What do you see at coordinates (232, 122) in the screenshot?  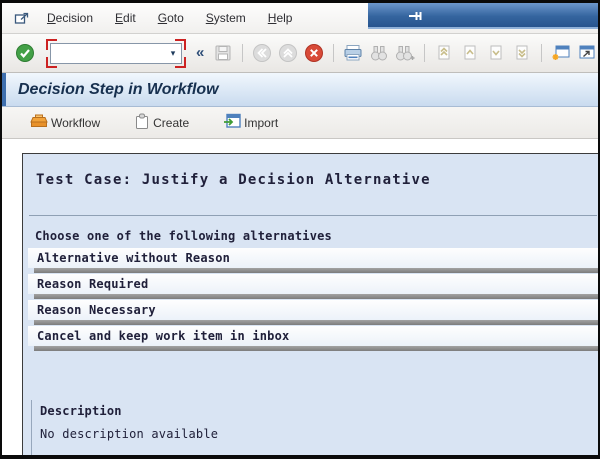 I see `import-icon` at bounding box center [232, 122].